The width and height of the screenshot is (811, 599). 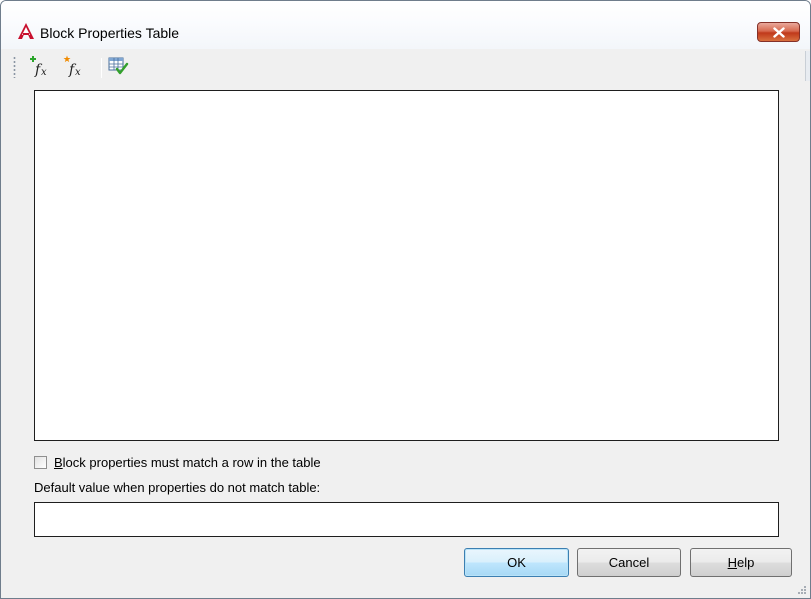 What do you see at coordinates (406, 519) in the screenshot?
I see `default-value-input` at bounding box center [406, 519].